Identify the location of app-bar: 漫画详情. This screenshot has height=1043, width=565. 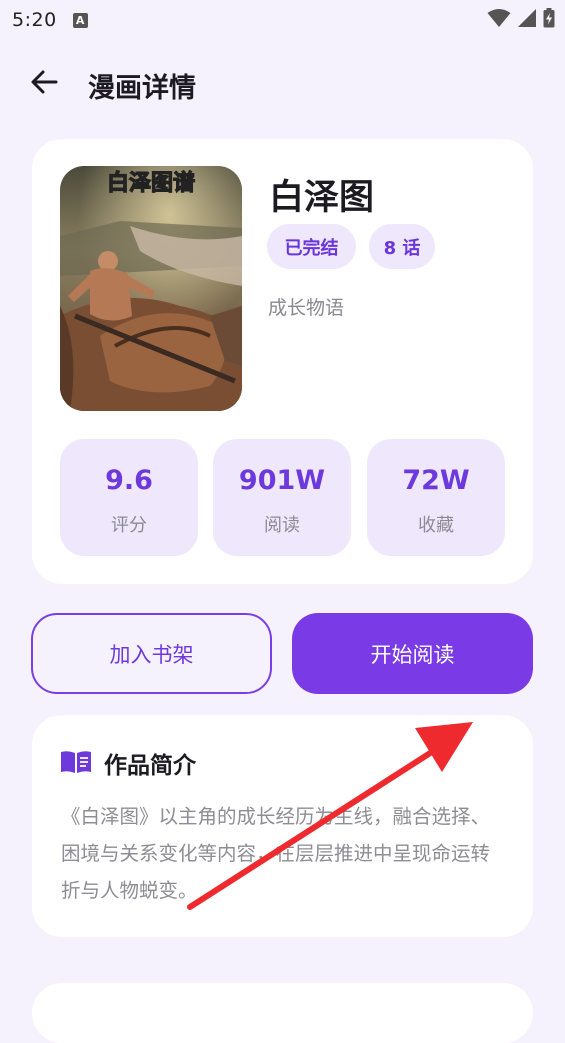
(282, 82).